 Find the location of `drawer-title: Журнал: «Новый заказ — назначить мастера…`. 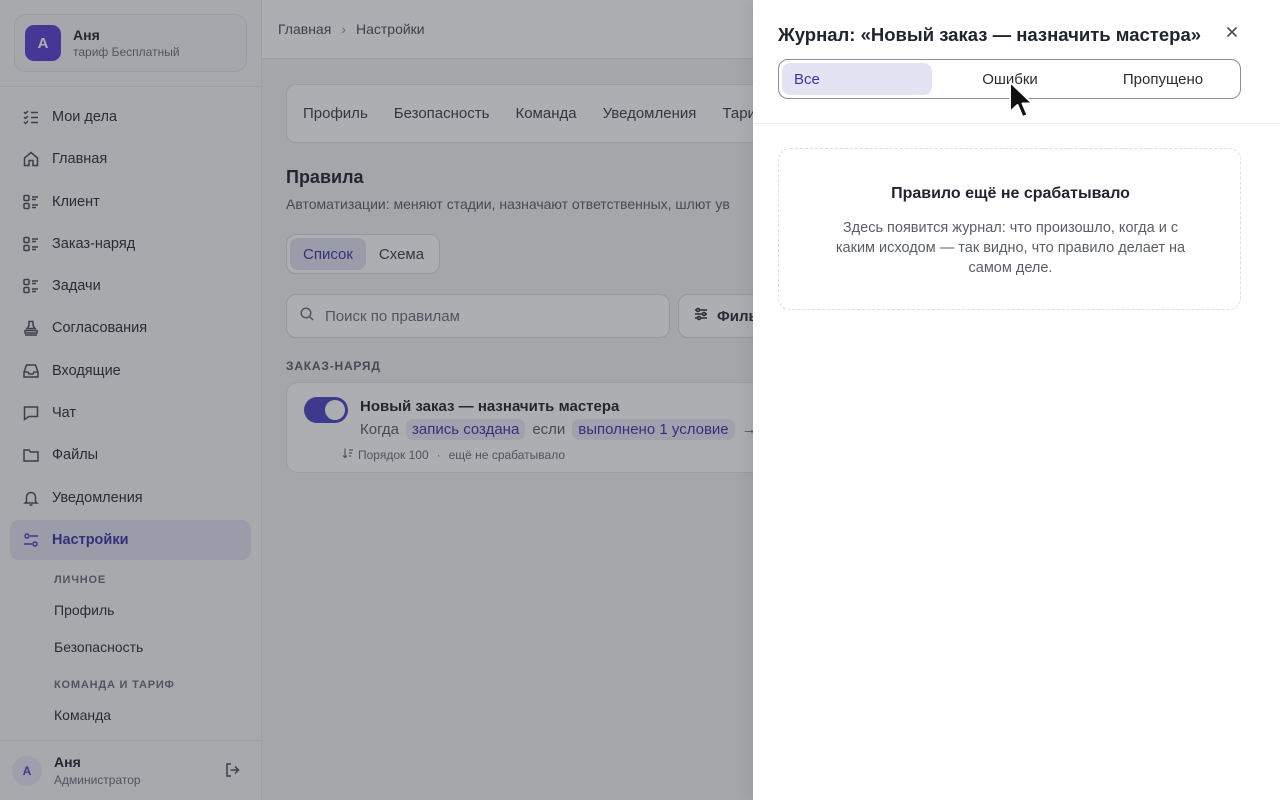

drawer-title: Журнал: «Новый заказ — назначить мастера… is located at coordinates (990, 34).